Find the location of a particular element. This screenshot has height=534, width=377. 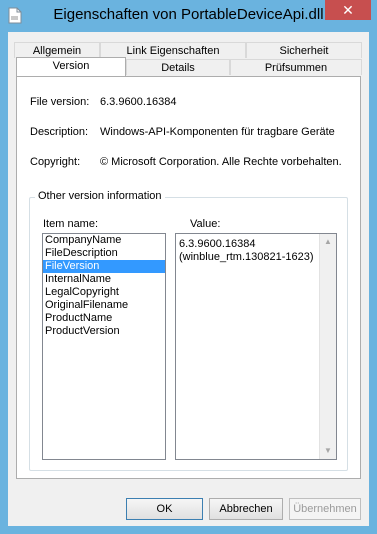

value-text: 6.3.9600.16384 (winblue_rtm.130821-1623) is located at coordinates (246, 250).